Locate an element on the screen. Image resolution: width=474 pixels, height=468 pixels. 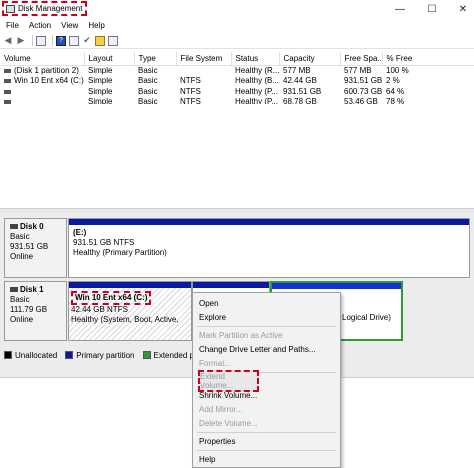
menu-explore: Explore is located at coordinates (266, 317).